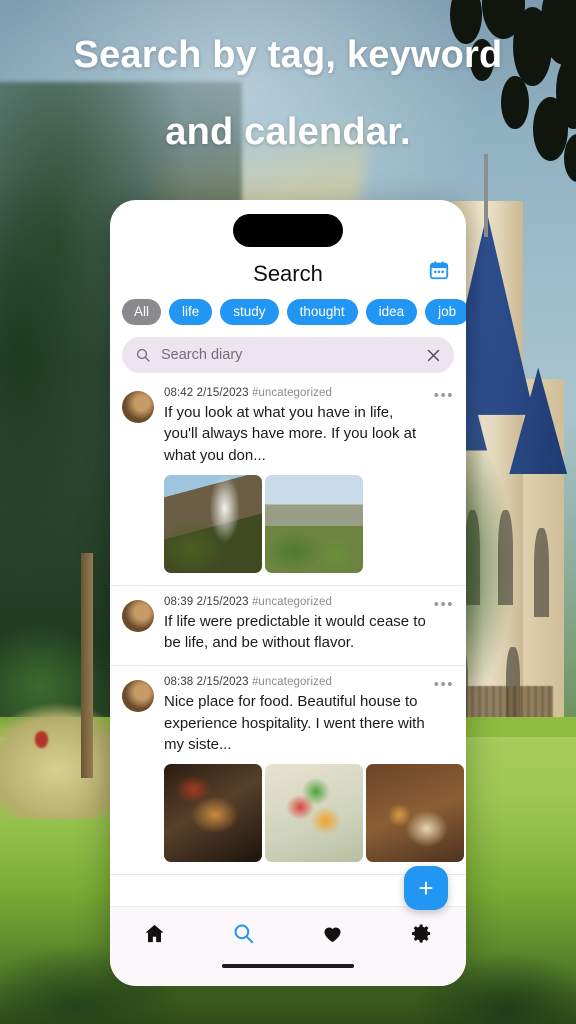 Image resolution: width=576 pixels, height=1024 pixels. I want to click on home-indicator-area, so click(288, 975).